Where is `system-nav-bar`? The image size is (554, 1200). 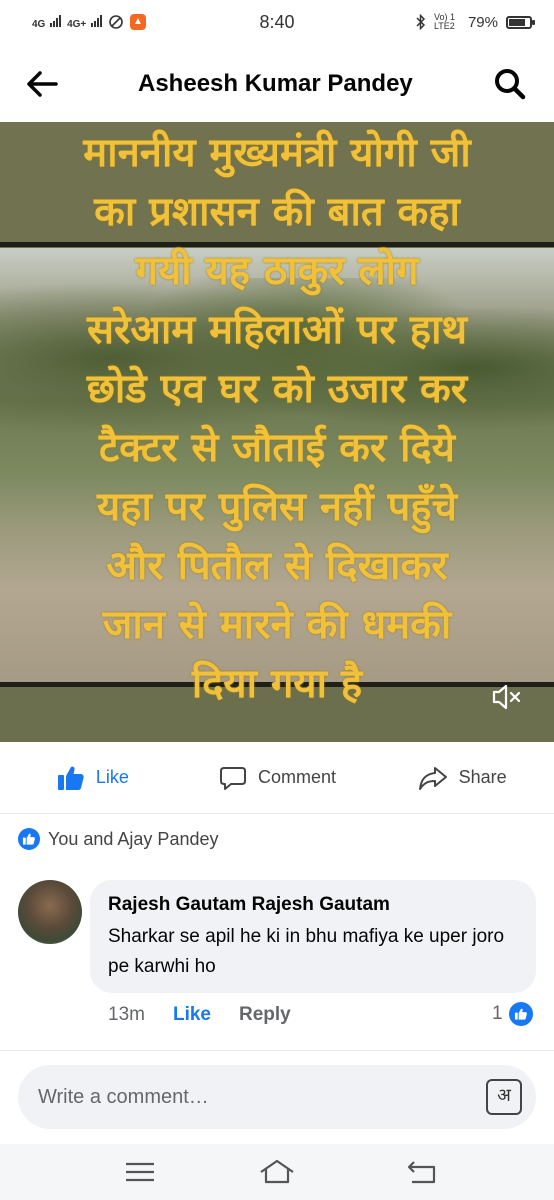
system-nav-bar is located at coordinates (277, 1172).